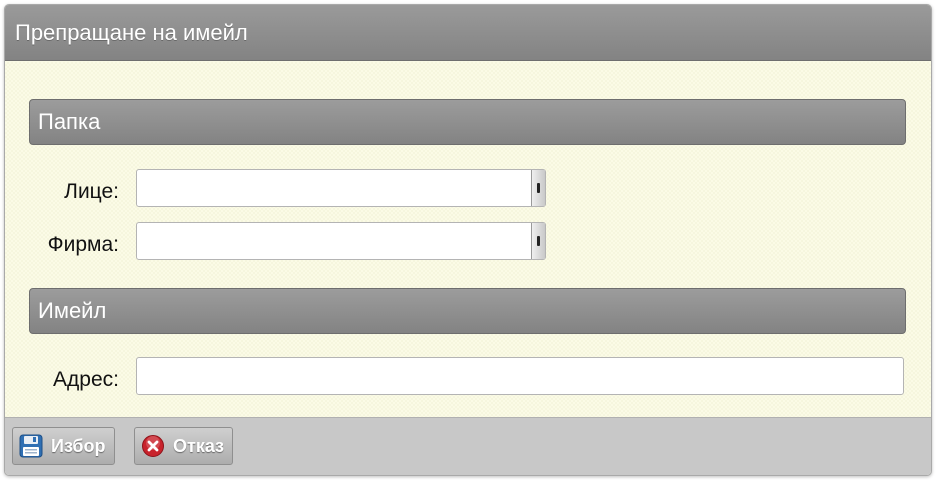  I want to click on cancel-button: Отказ, so click(184, 446).